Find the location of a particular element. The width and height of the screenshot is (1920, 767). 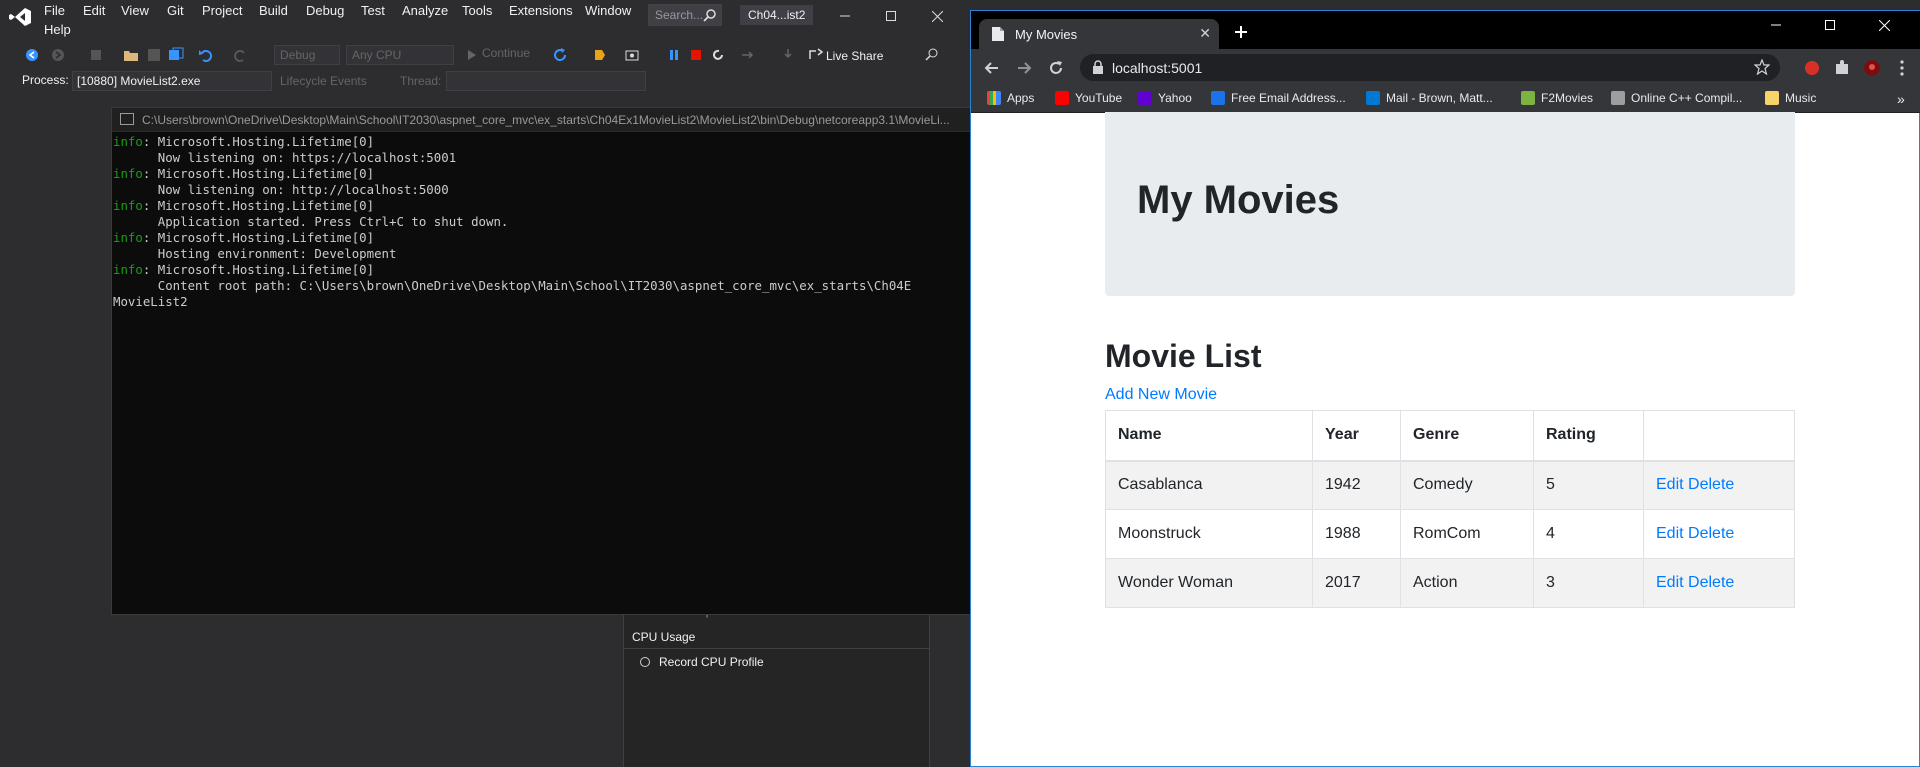

menu-project: Project is located at coordinates (222, 10).